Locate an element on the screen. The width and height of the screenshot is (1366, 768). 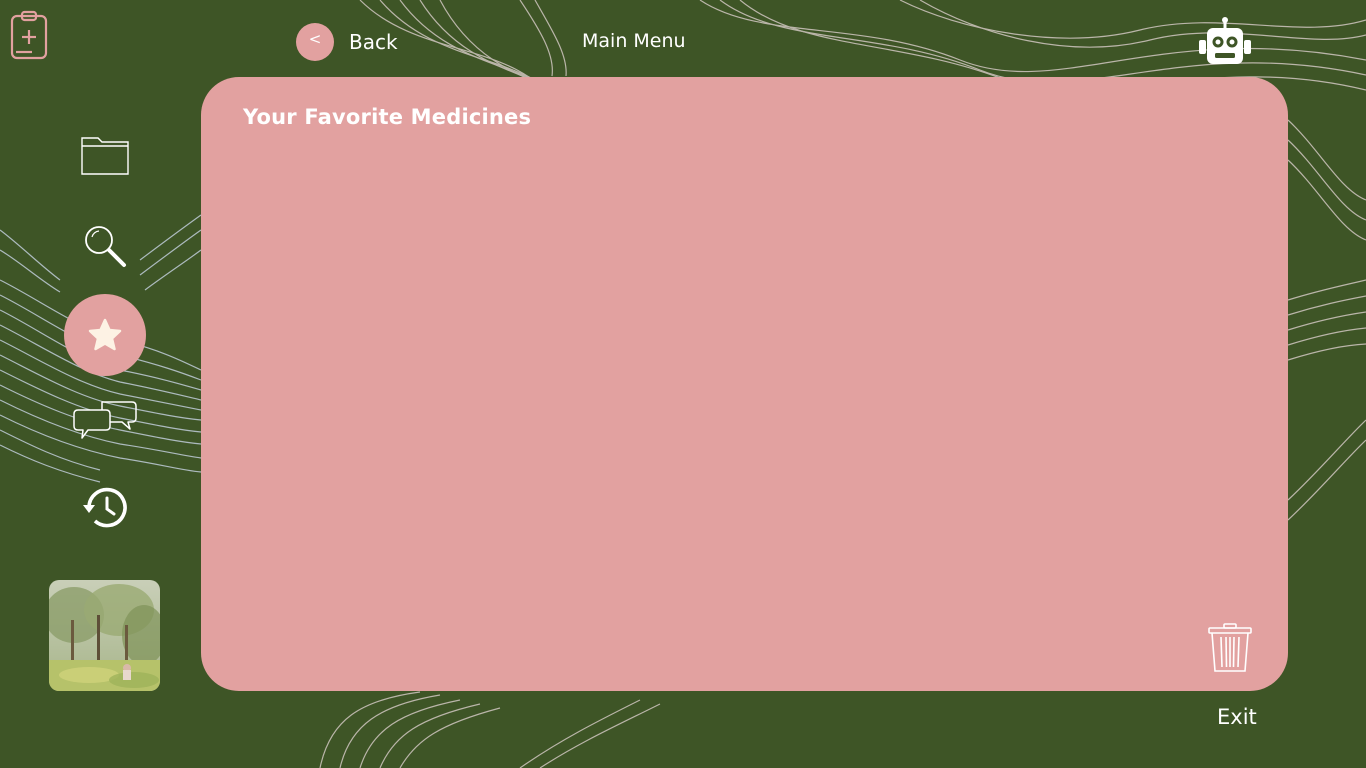
trash-icon is located at coordinates (1230, 648).